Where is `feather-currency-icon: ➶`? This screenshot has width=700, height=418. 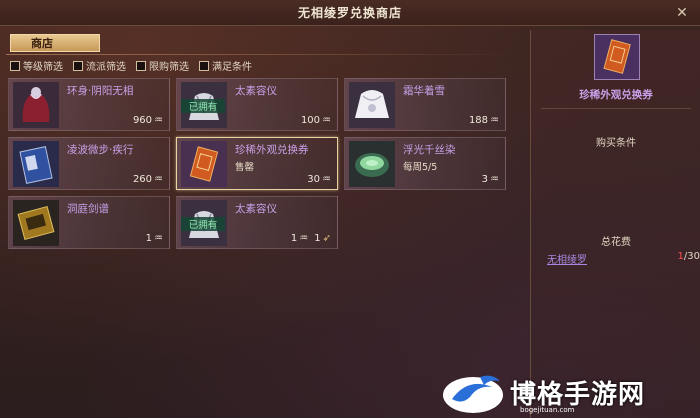
feather-currency-icon: ➶ is located at coordinates (326, 238).